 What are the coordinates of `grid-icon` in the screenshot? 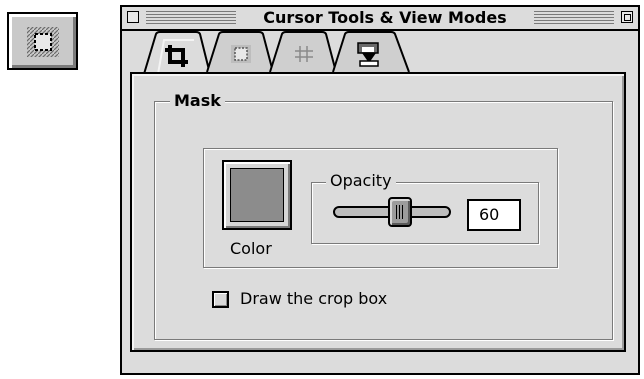 It's located at (304, 54).